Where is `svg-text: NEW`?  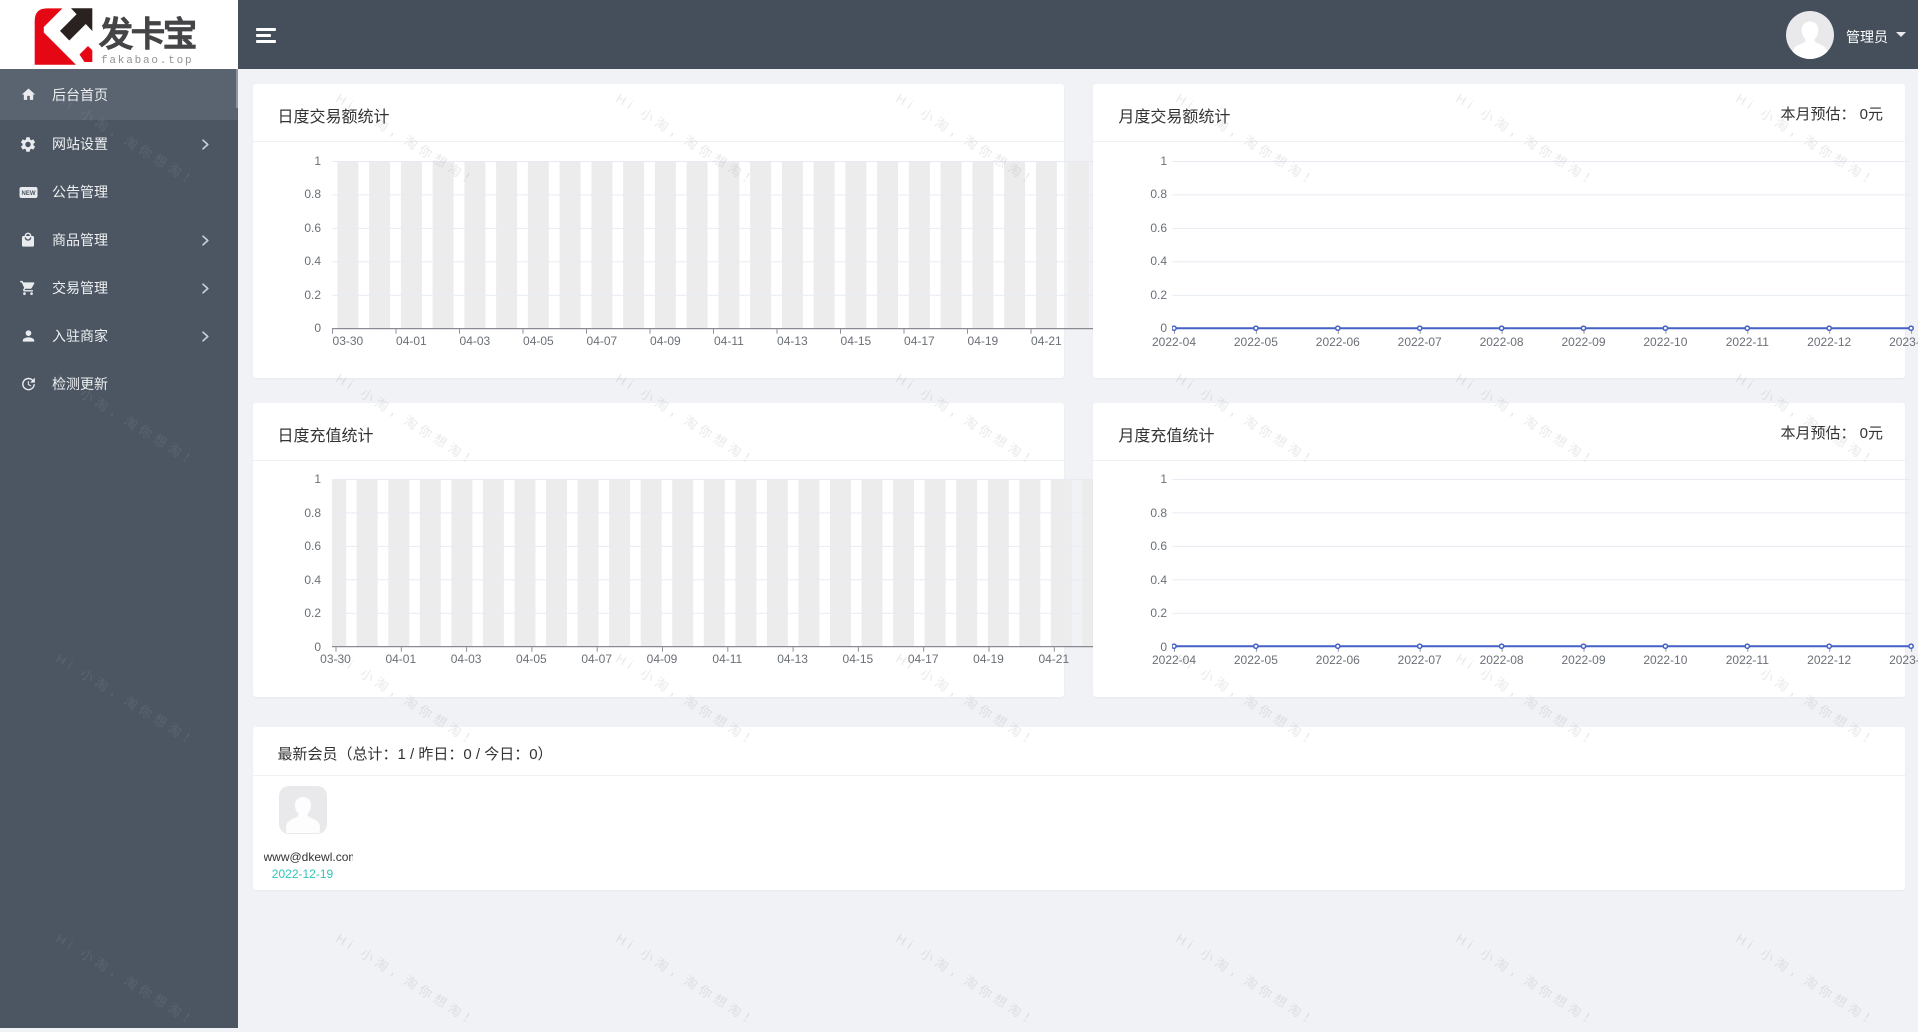 svg-text: NEW is located at coordinates (28, 194).